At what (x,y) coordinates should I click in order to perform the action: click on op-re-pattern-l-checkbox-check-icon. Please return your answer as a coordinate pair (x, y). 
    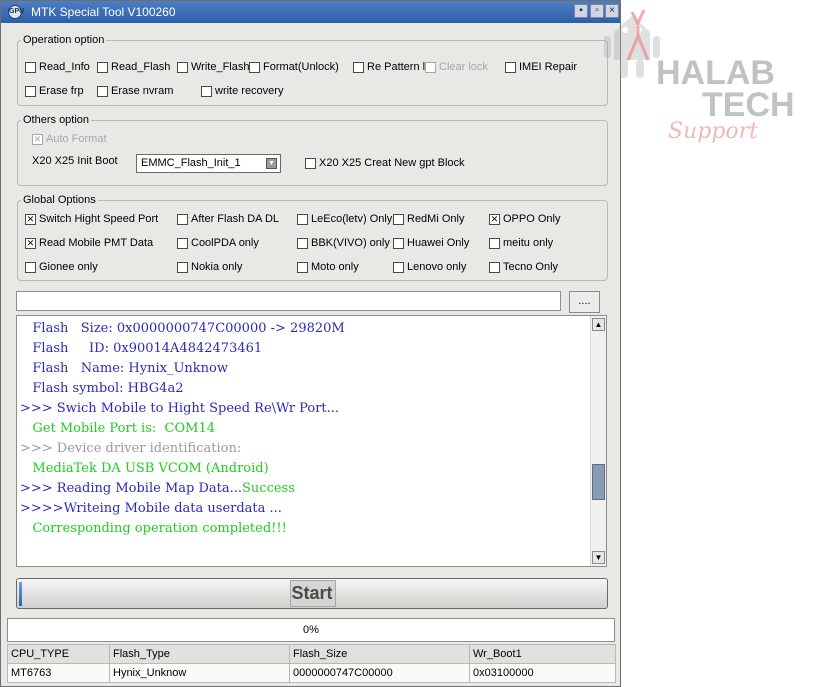
    Looking at the image, I should click on (358, 67).